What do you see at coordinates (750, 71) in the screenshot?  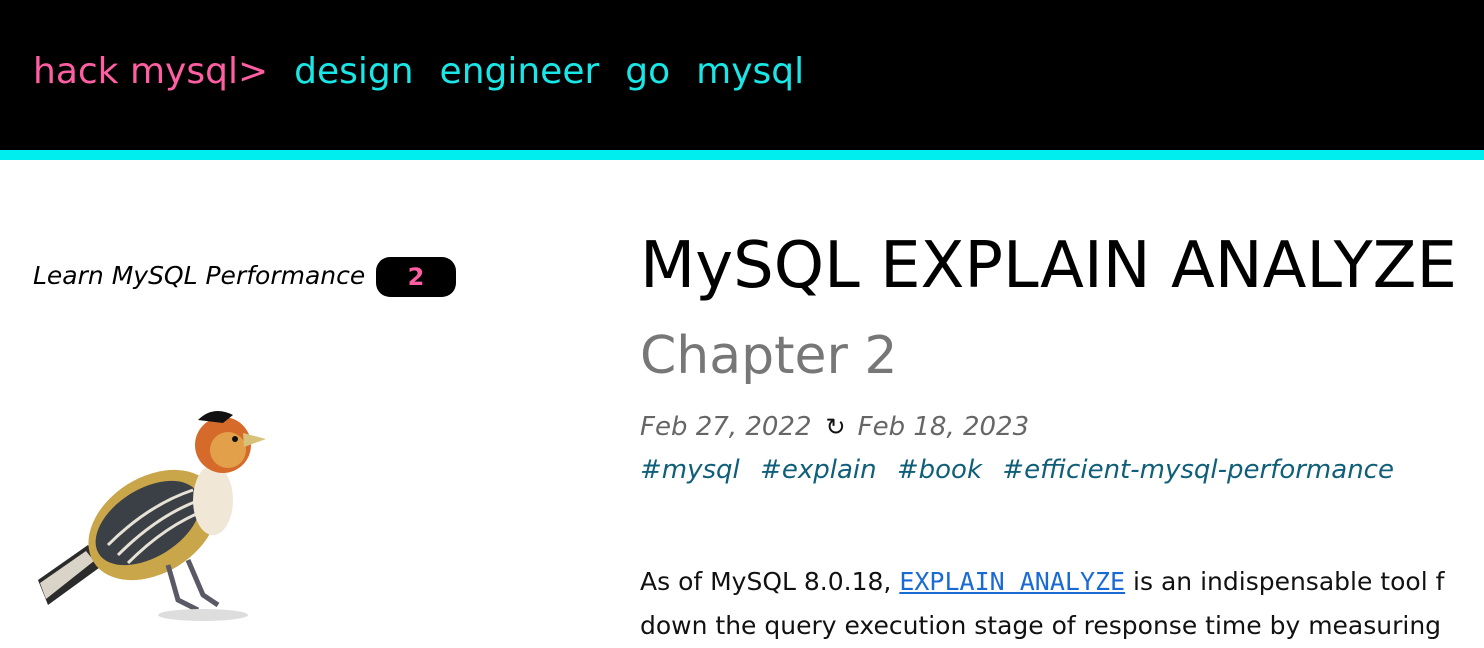 I see `nav-link-mysql: mysql` at bounding box center [750, 71].